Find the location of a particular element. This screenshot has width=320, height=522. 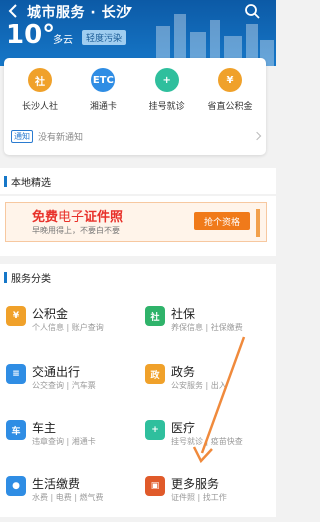

quick-link-item: + 挂号就诊 is located at coordinates (167, 90).